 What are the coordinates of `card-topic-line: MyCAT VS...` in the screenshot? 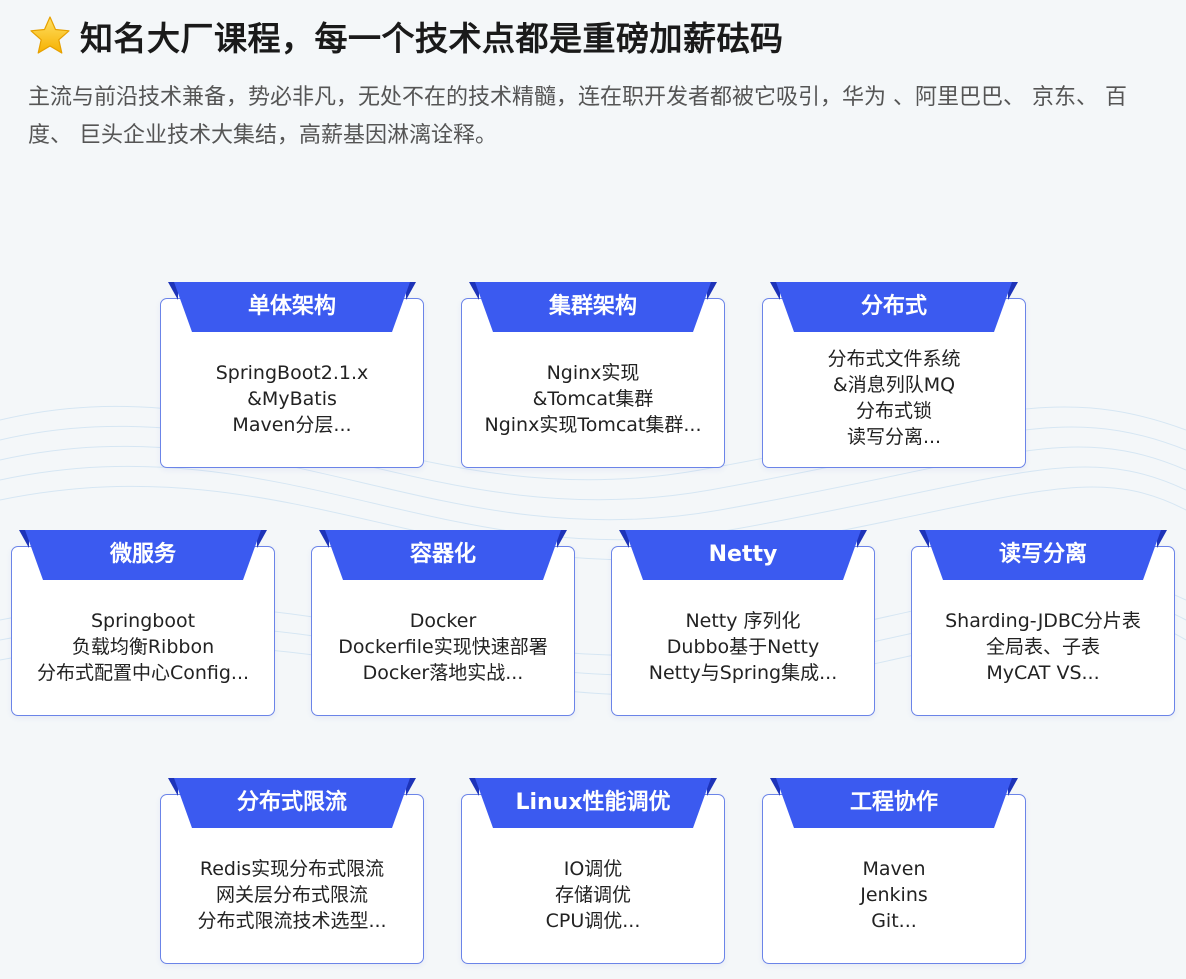 It's located at (1043, 673).